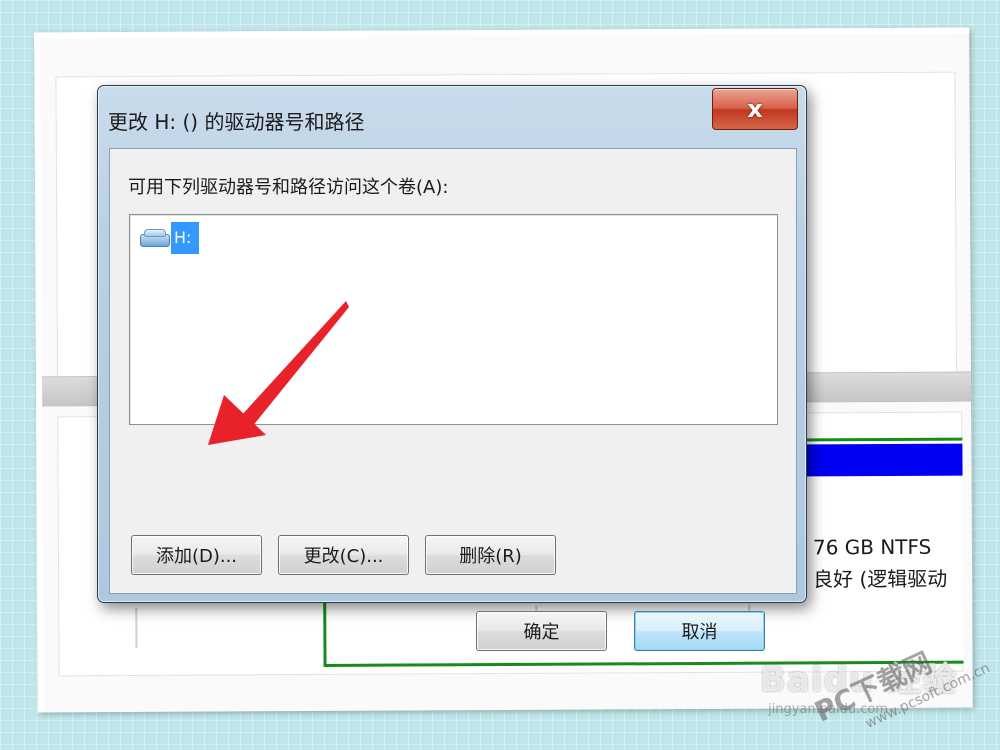 The width and height of the screenshot is (1000, 750). Describe the element at coordinates (880, 579) in the screenshot. I see `volume-status: 良好 (逻辑驱动` at that location.